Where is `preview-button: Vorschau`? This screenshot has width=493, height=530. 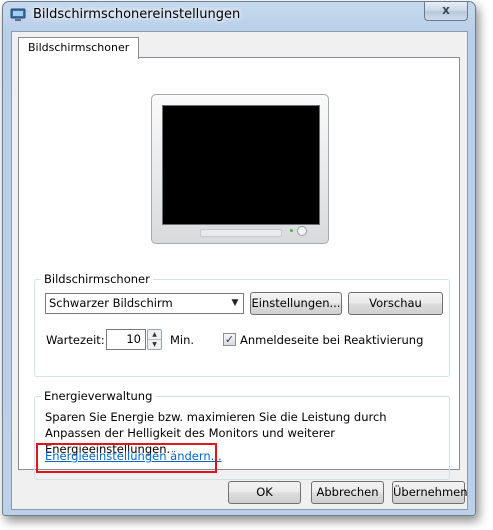 preview-button: Vorschau is located at coordinates (395, 303).